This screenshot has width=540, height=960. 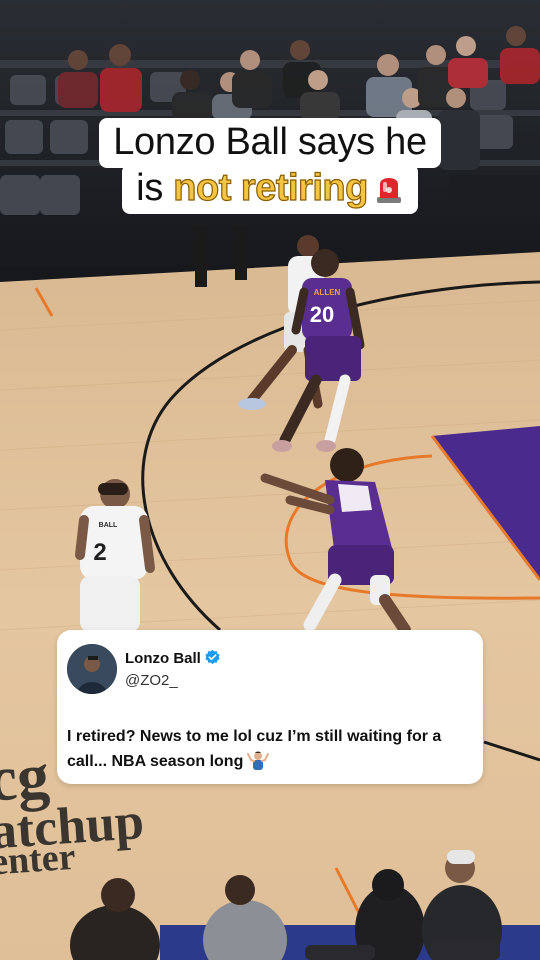 I want to click on tweet-handle: @ZO2_, so click(x=151, y=680).